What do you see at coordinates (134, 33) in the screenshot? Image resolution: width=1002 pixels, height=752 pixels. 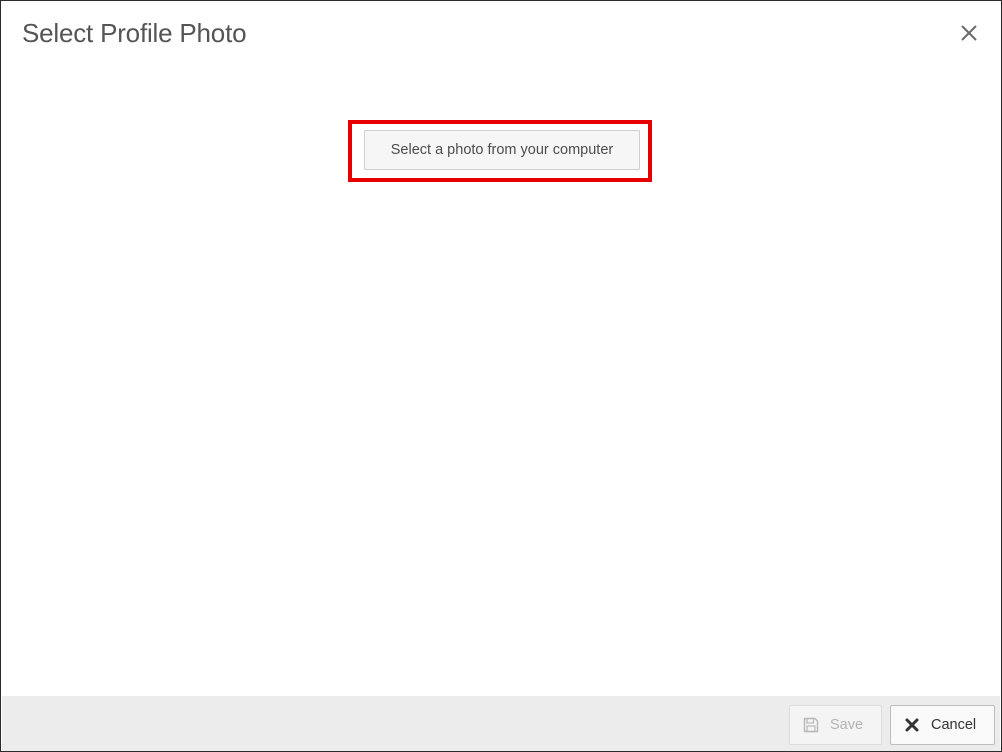 I see `dialog-title: Select Profile Photo` at bounding box center [134, 33].